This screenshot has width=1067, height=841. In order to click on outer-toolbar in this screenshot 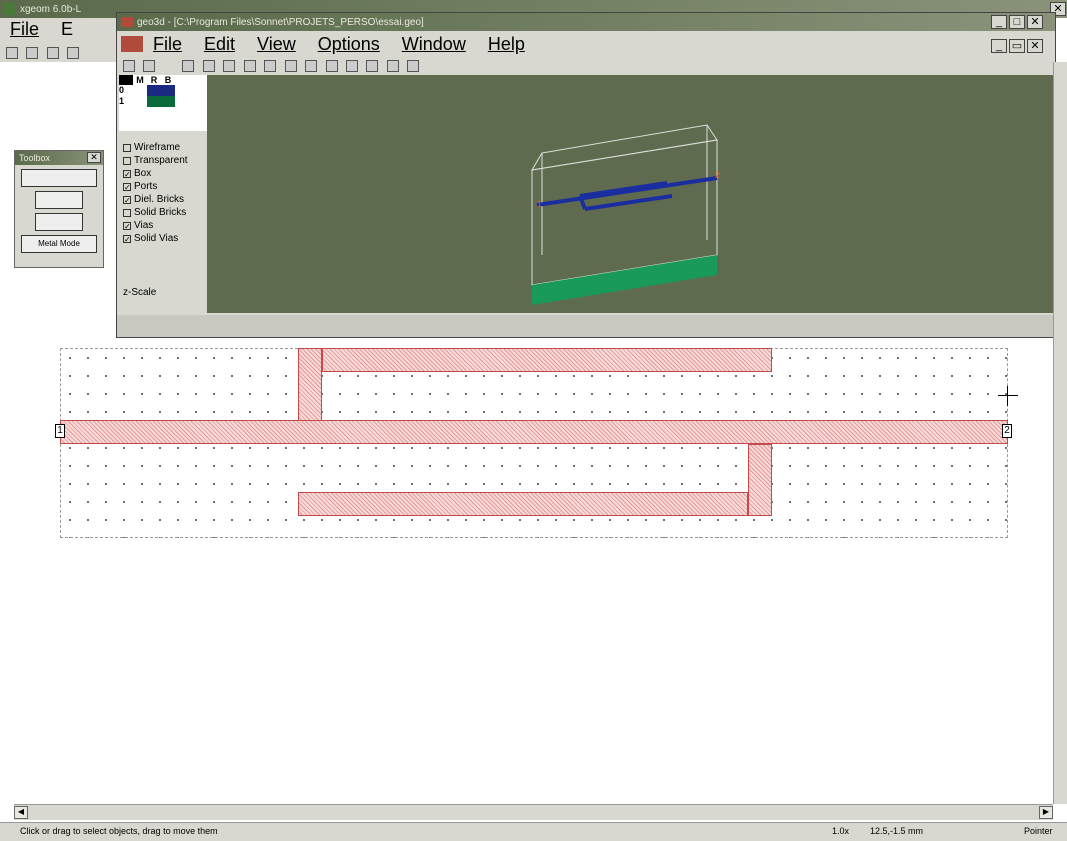, I will do `click(60, 51)`.